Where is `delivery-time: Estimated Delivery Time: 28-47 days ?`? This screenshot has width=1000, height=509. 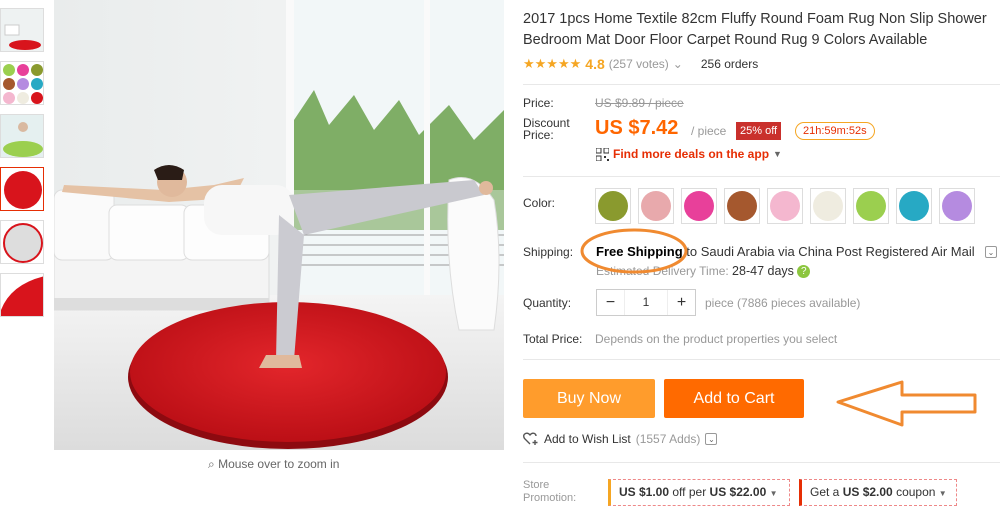 delivery-time: Estimated Delivery Time: 28-47 days ? is located at coordinates (703, 271).